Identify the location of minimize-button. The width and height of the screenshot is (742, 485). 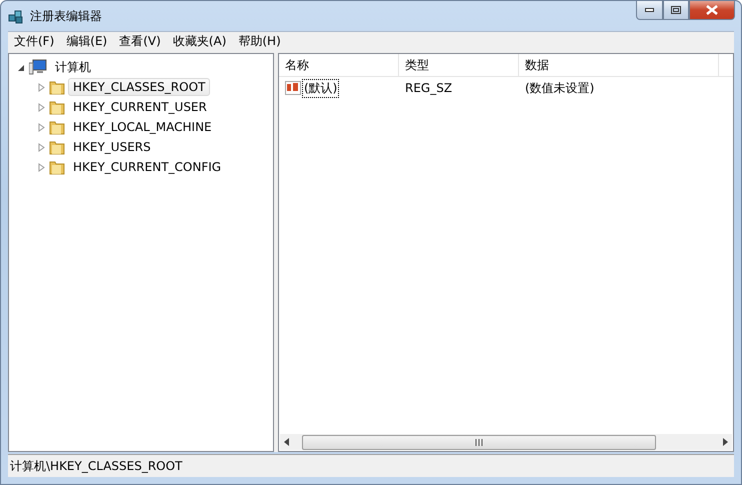
(649, 10).